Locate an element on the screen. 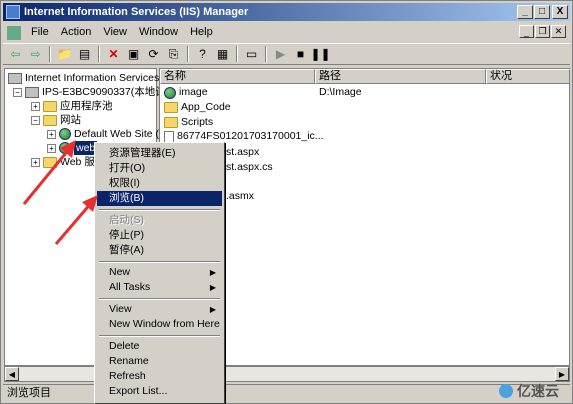 The width and height of the screenshot is (573, 404). tree-web-site: + web is located at coordinates (72, 148).